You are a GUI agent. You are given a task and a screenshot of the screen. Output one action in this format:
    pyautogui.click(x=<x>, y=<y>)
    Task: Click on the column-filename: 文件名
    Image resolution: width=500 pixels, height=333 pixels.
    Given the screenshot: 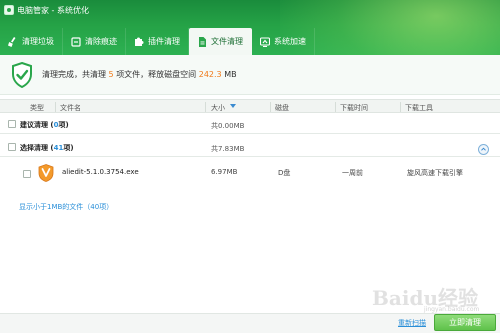 What is the action you would take?
    pyautogui.click(x=70, y=108)
    